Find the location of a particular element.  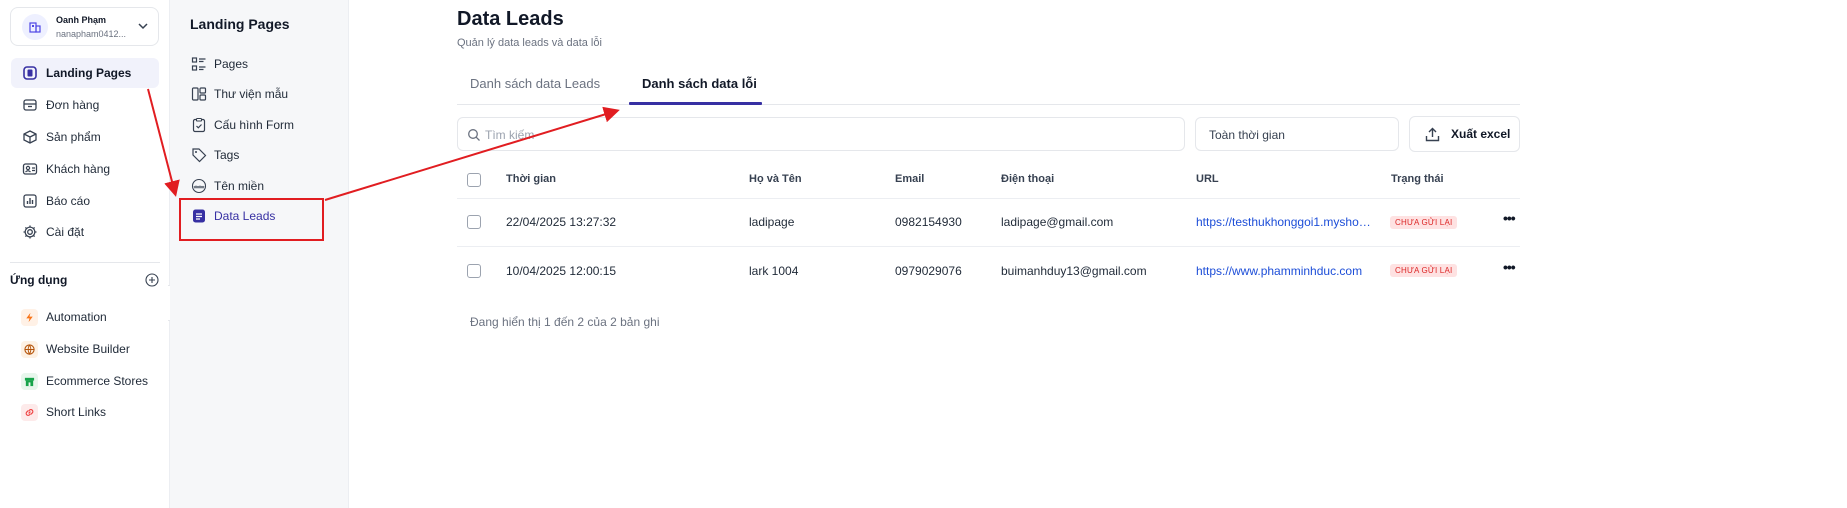

pages-list-icon is located at coordinates (198, 64).